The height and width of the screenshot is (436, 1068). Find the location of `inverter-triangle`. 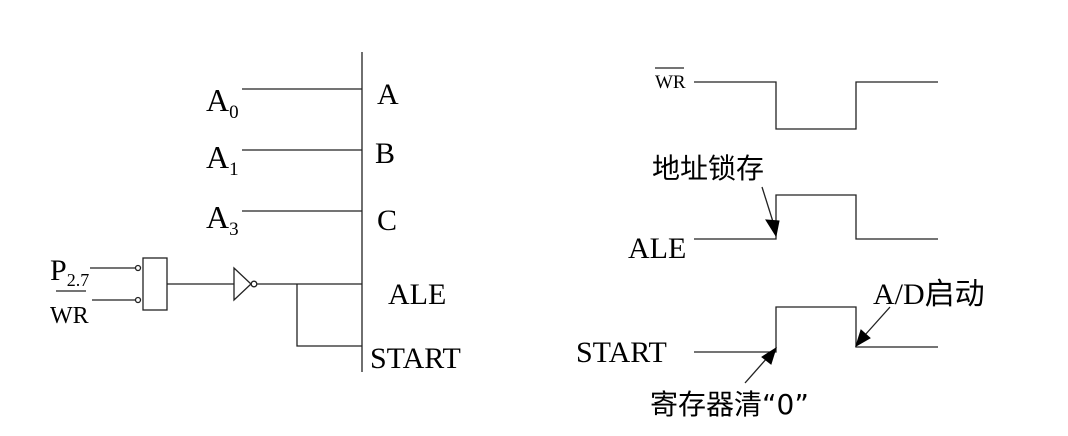

inverter-triangle is located at coordinates (242, 284).